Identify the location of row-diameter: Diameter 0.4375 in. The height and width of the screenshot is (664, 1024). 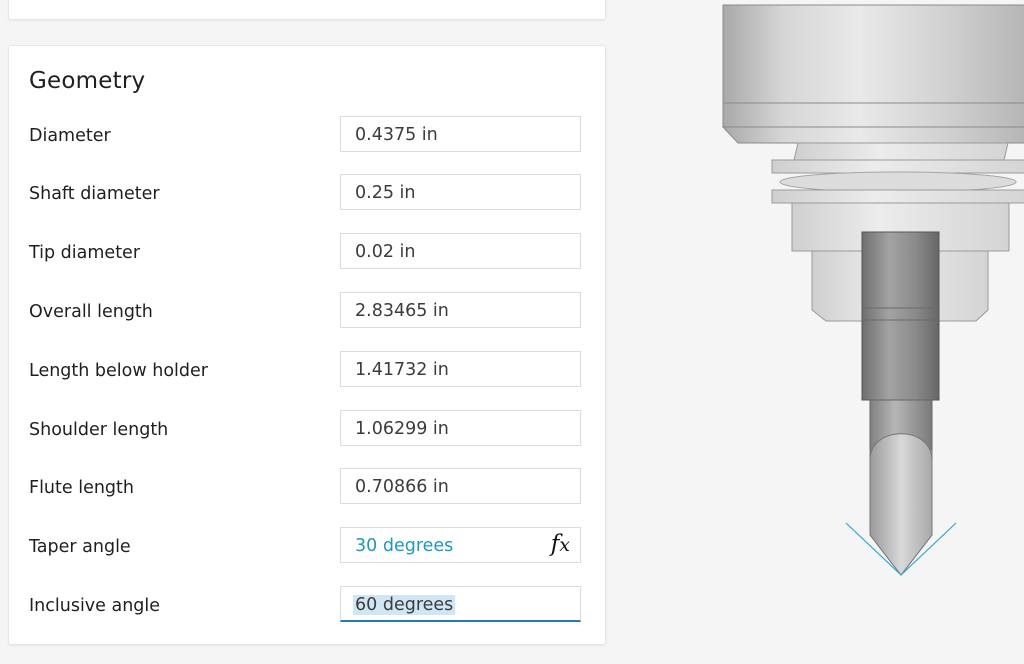
(307, 136).